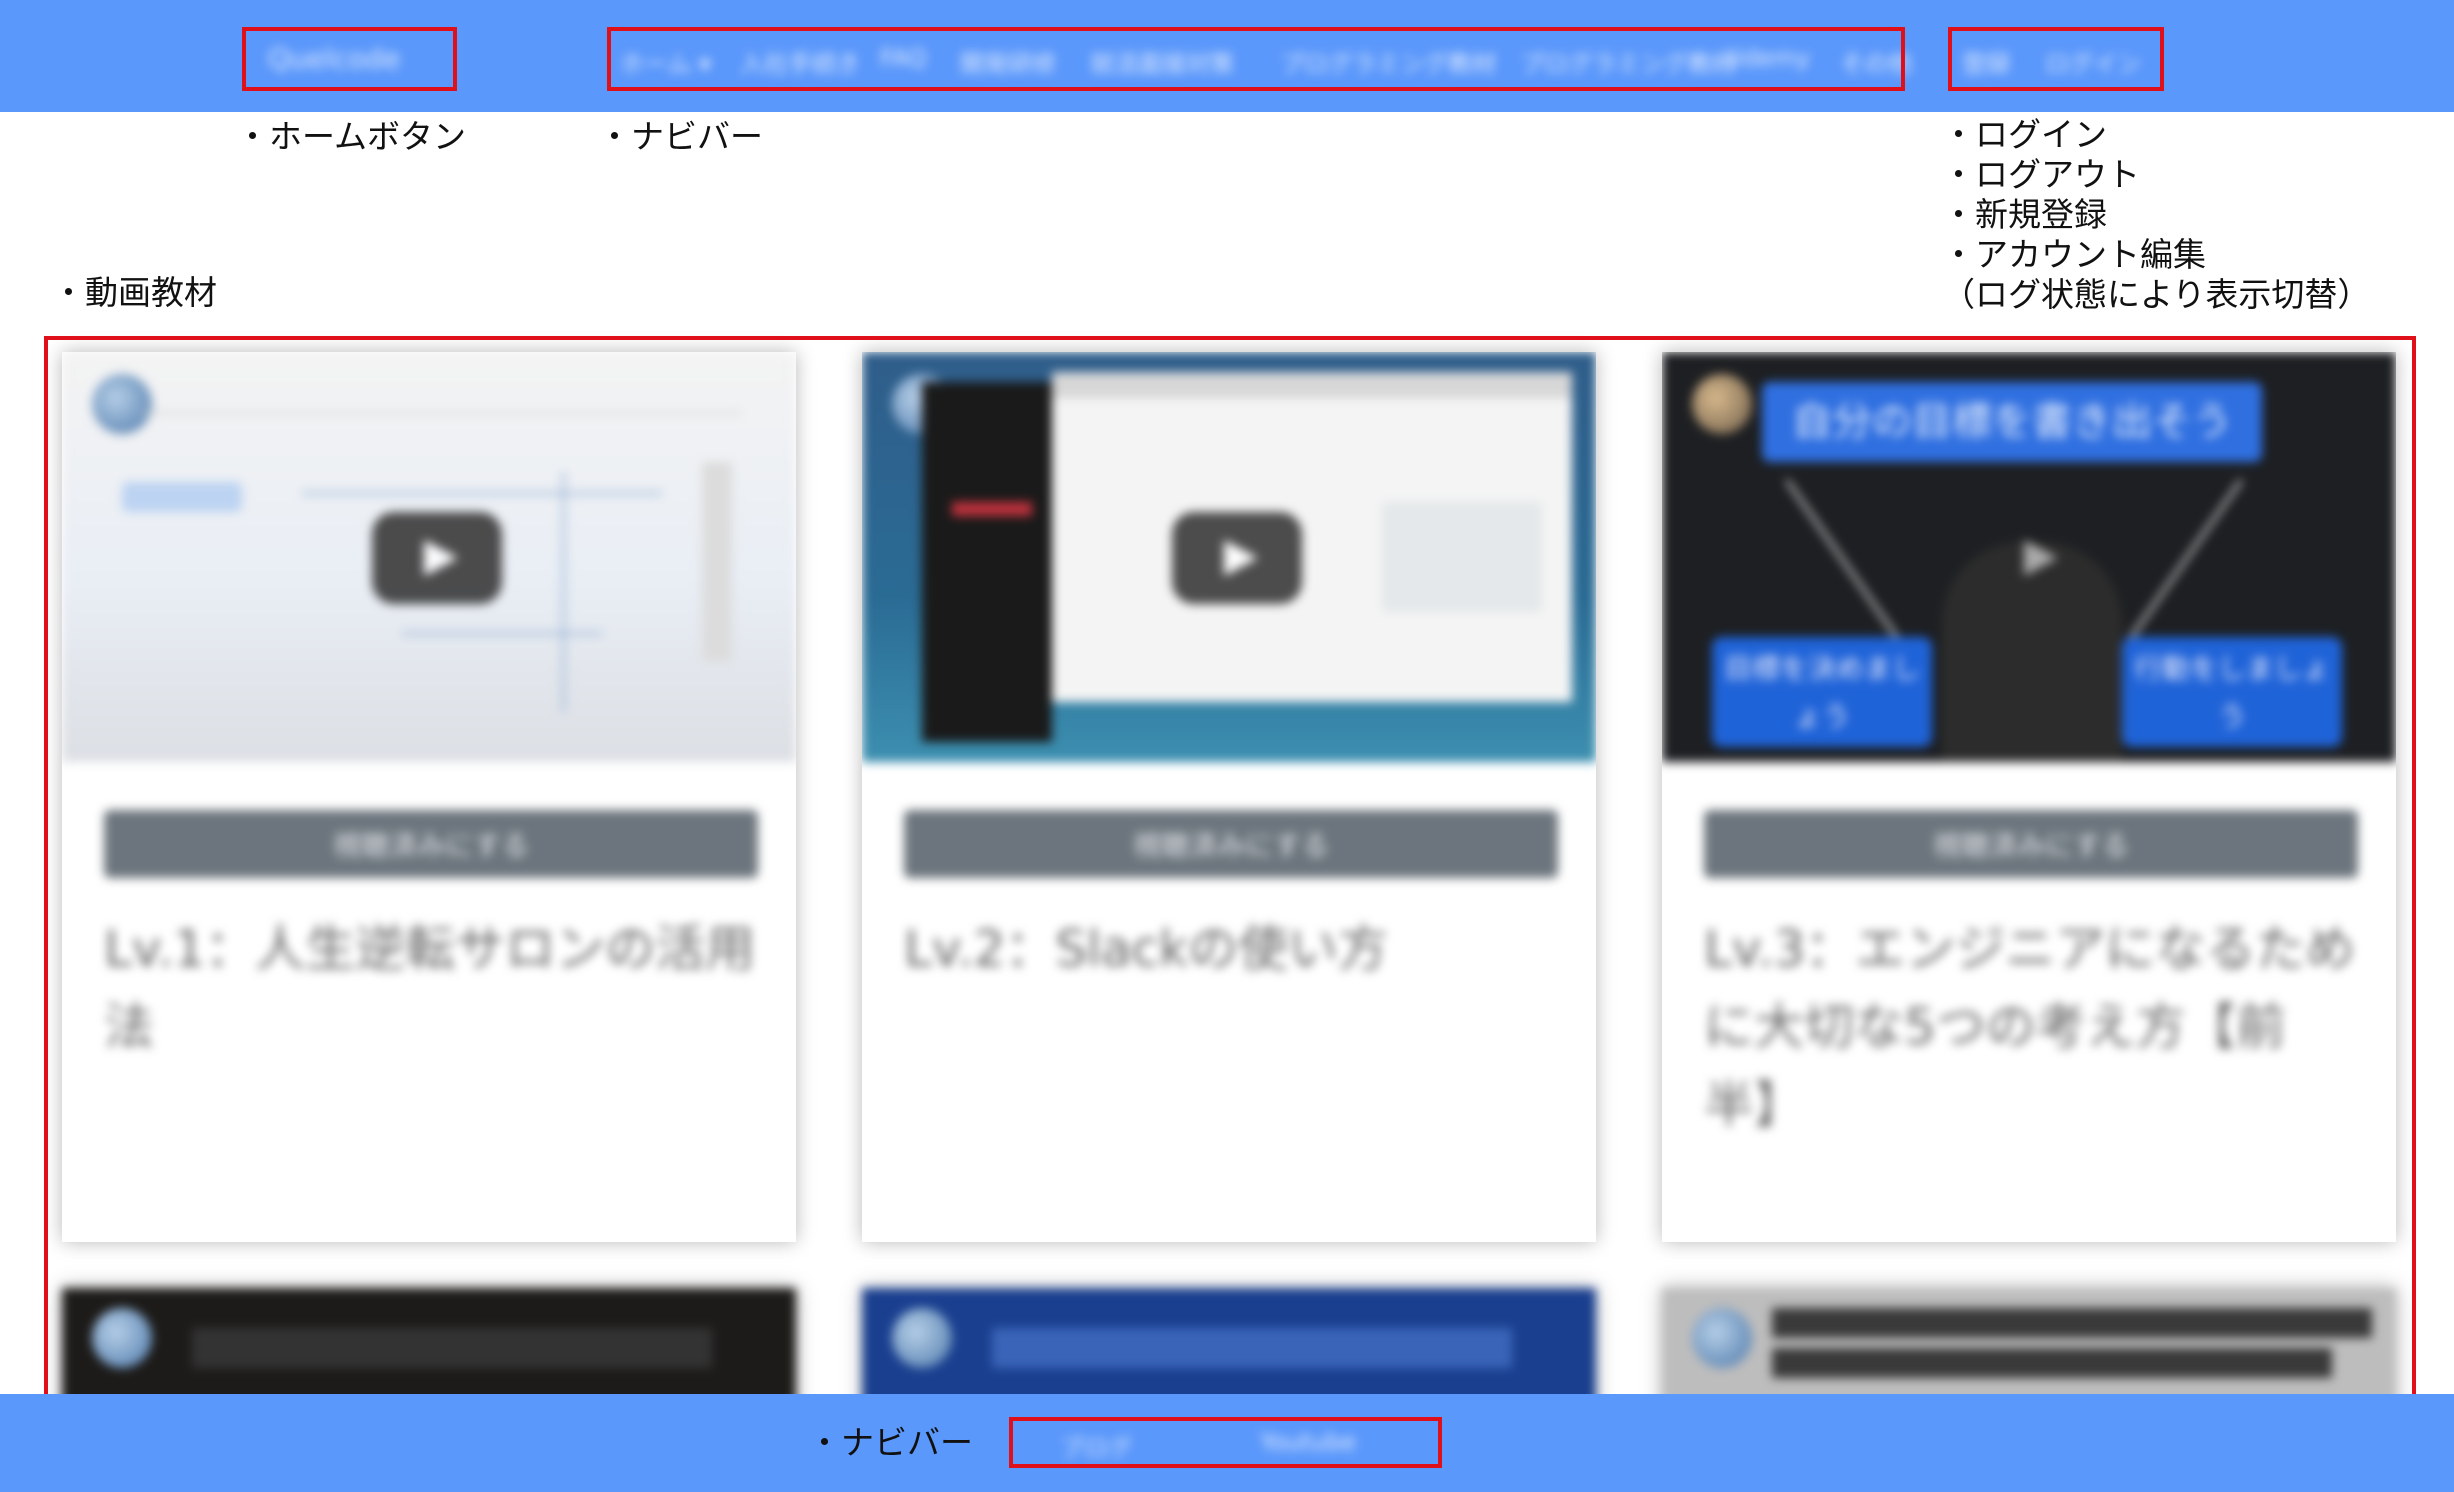 The width and height of the screenshot is (2454, 1492). What do you see at coordinates (680, 136) in the screenshot?
I see `annotation-navbar-top: ・ナビバー` at bounding box center [680, 136].